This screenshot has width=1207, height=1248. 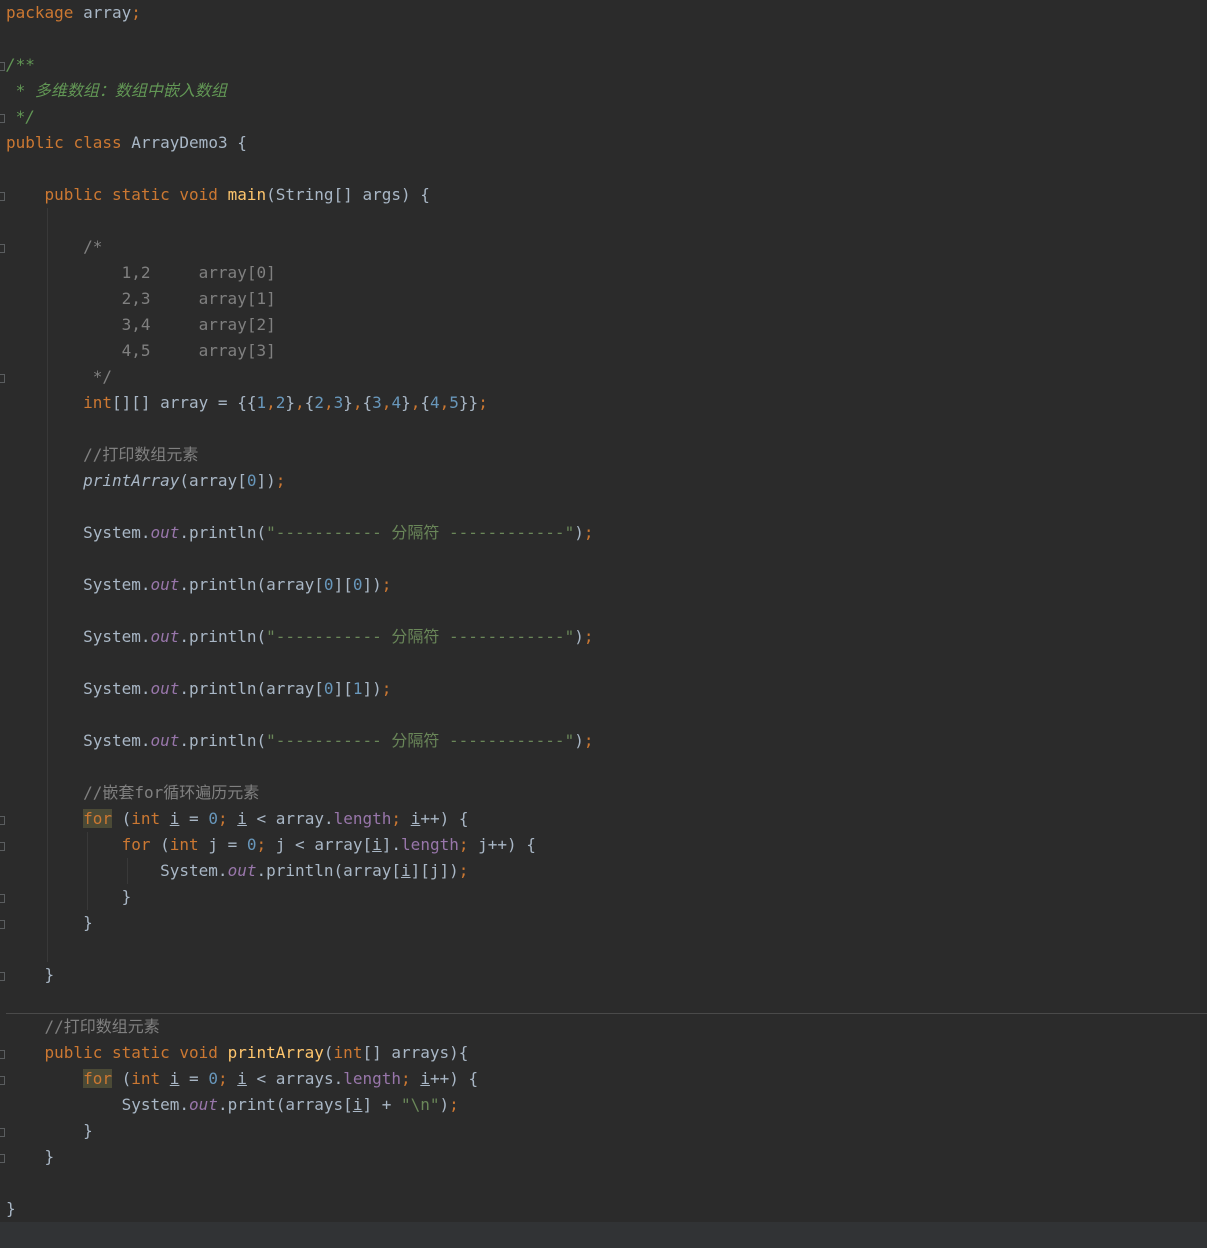 I want to click on code-line-print-array-call: printArray(array[0]);, so click(x=184, y=480).